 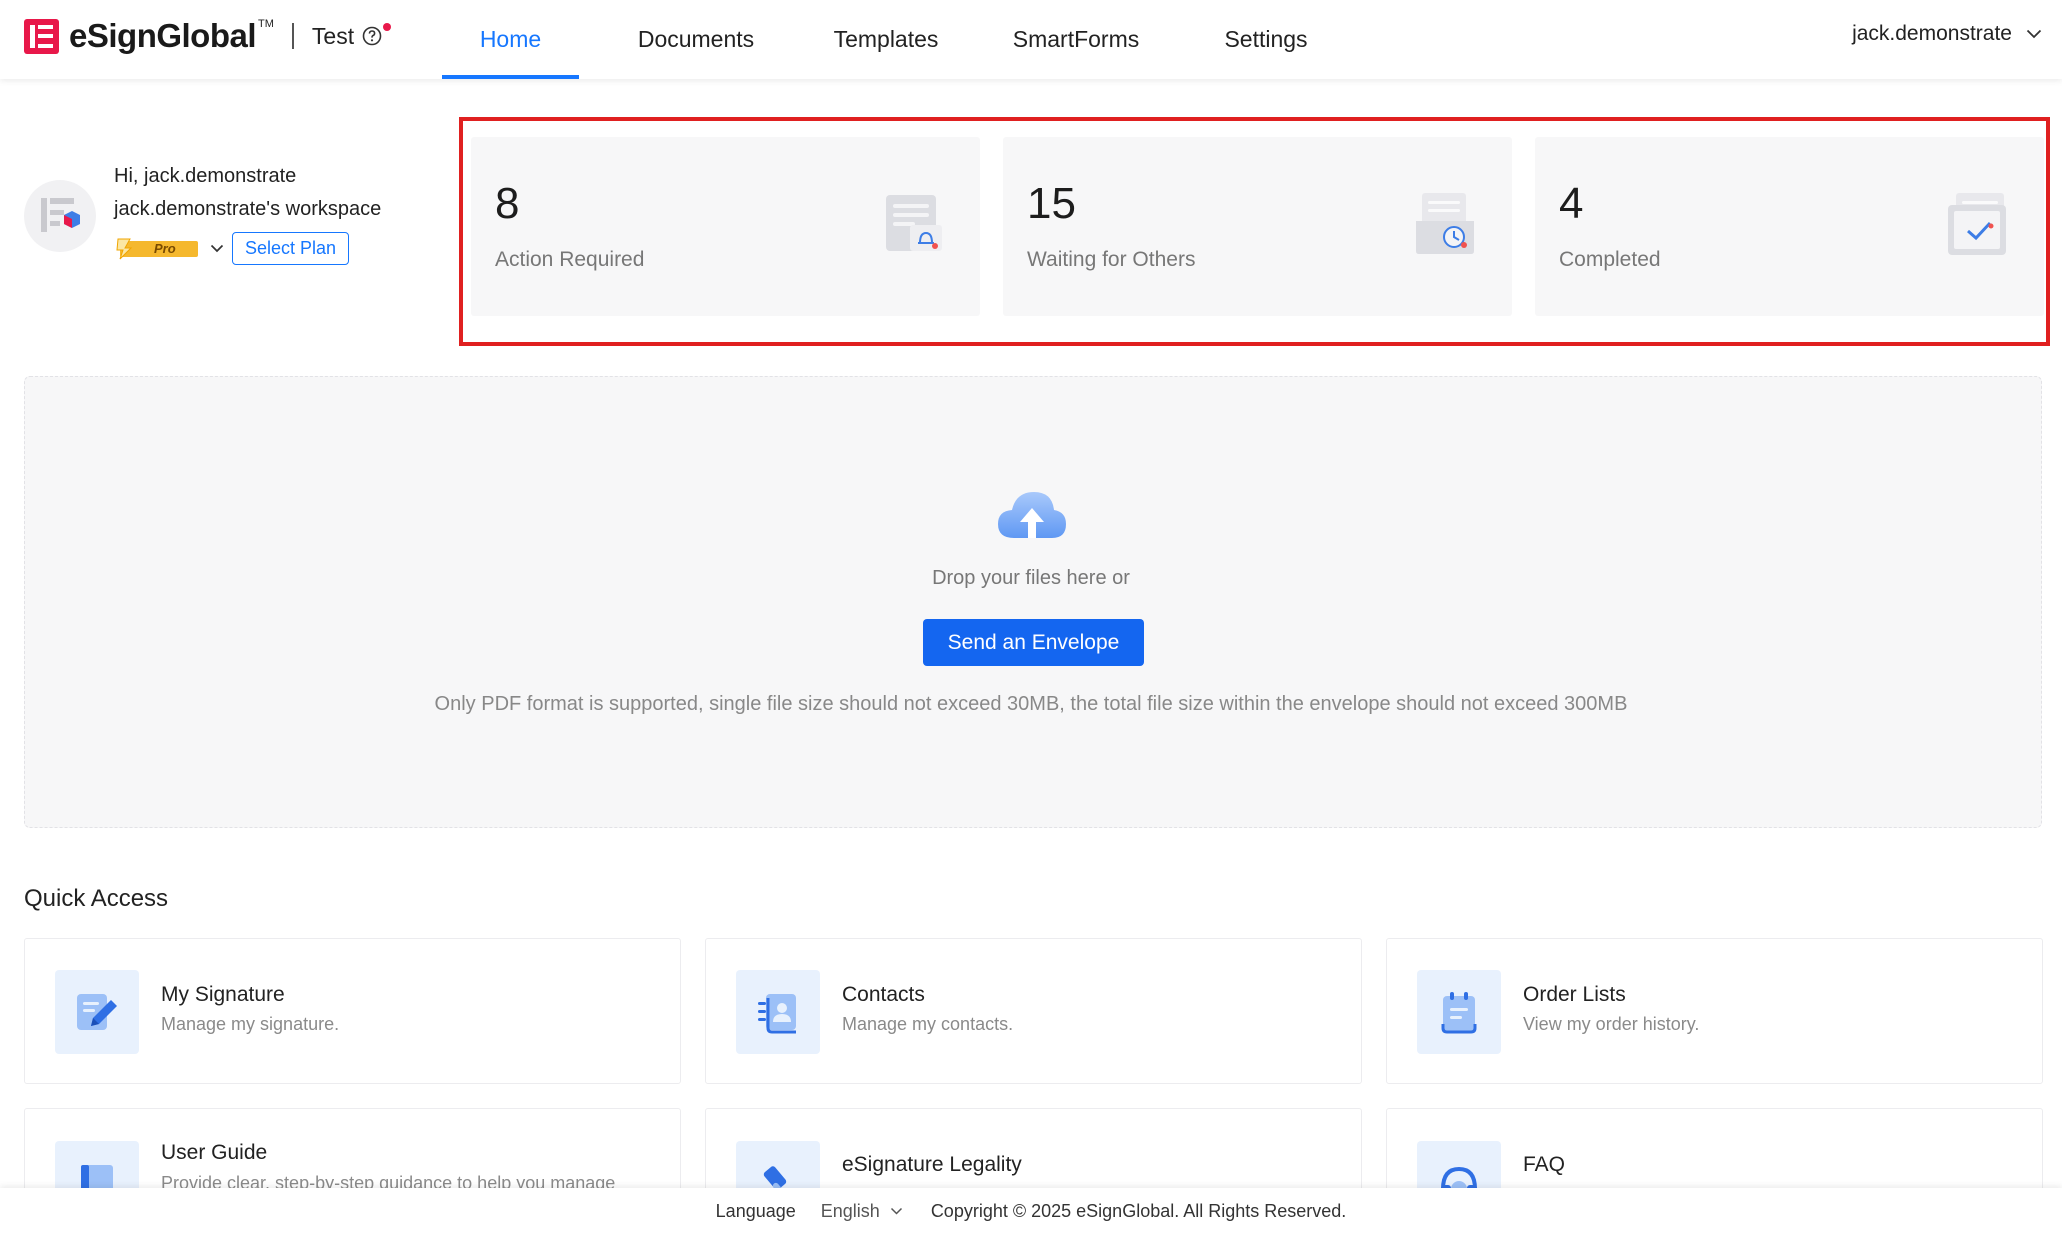 I want to click on esignglobal-logo-icon, so click(x=41, y=36).